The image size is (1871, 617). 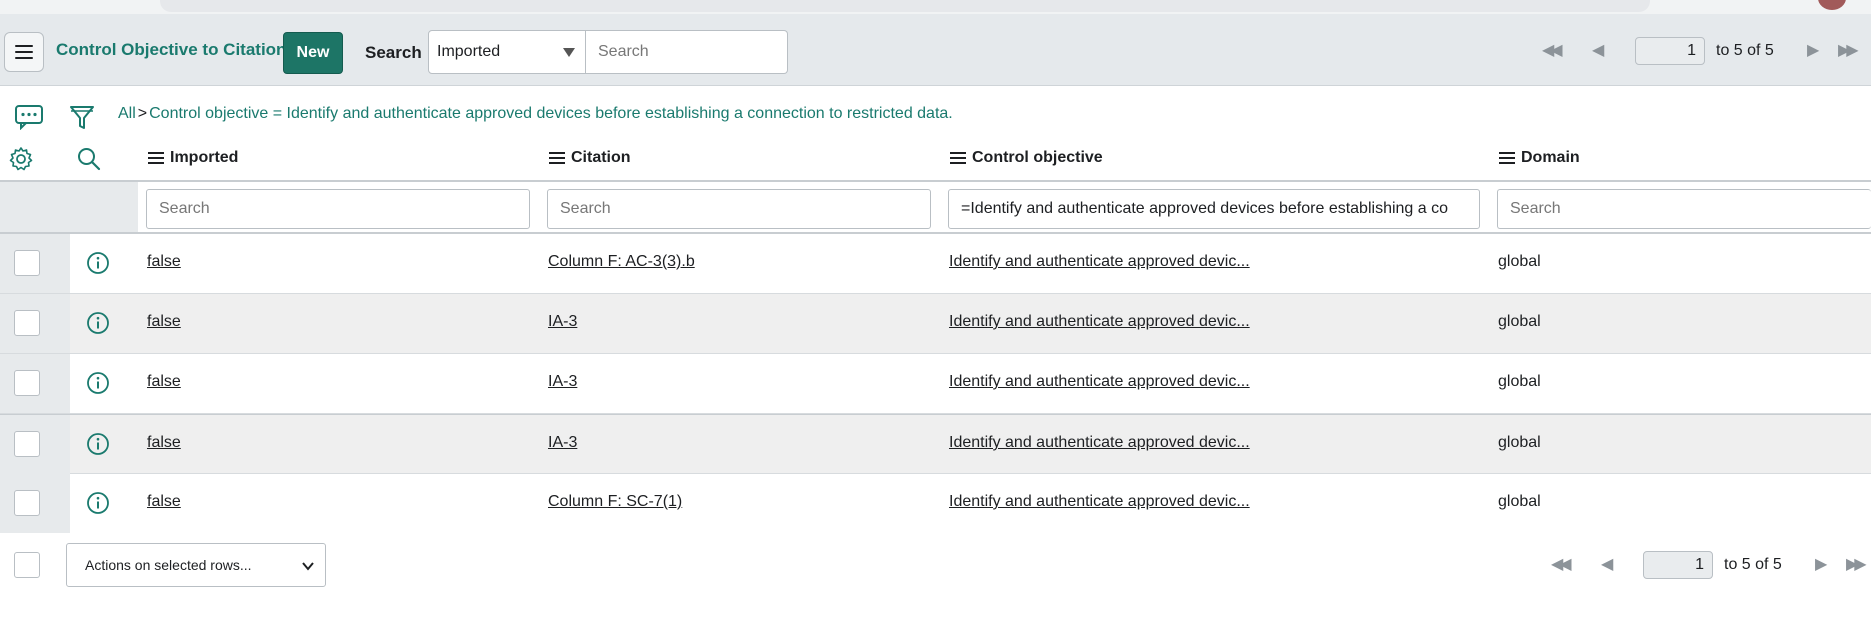 I want to click on citation-search-input: Search, so click(x=739, y=209).